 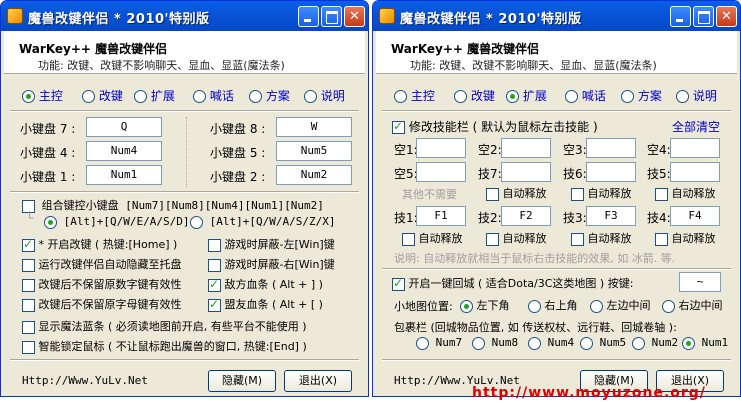 What do you see at coordinates (603, 343) in the screenshot?
I see `bag-num5: Num5` at bounding box center [603, 343].